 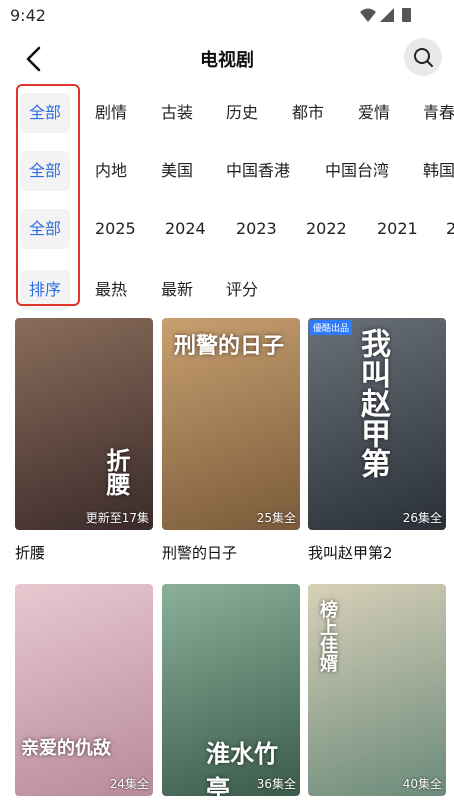 What do you see at coordinates (66, 748) in the screenshot?
I see `poster-title-text: 亲爱的仇敌` at bounding box center [66, 748].